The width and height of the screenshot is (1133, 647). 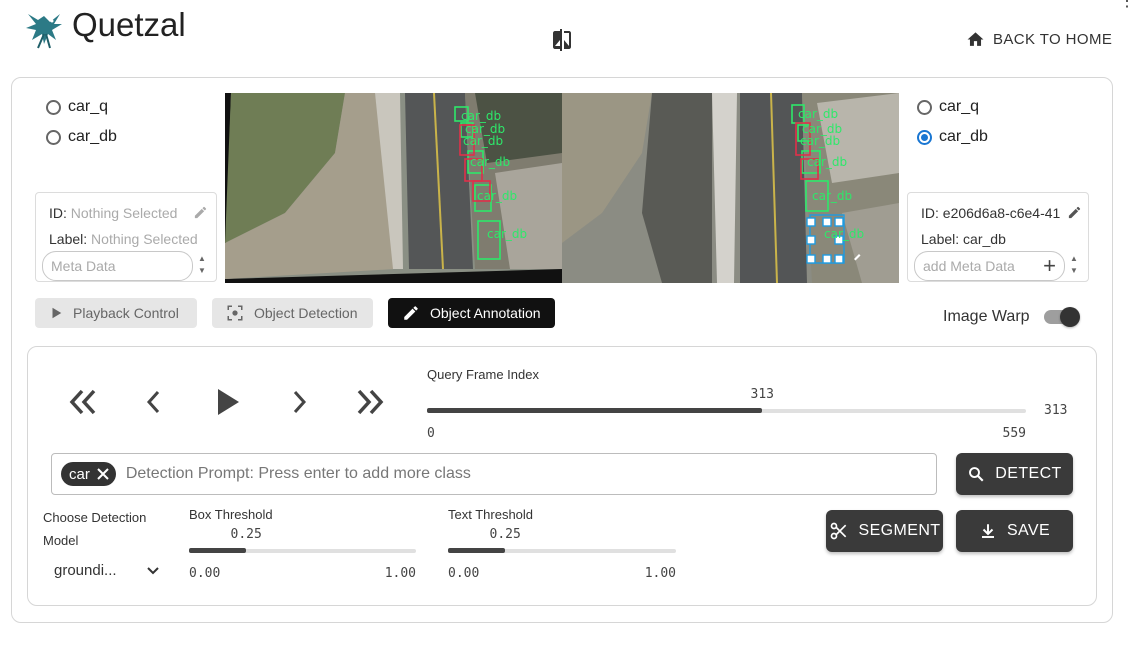 What do you see at coordinates (562, 40) in the screenshot?
I see `compare-swap-icon` at bounding box center [562, 40].